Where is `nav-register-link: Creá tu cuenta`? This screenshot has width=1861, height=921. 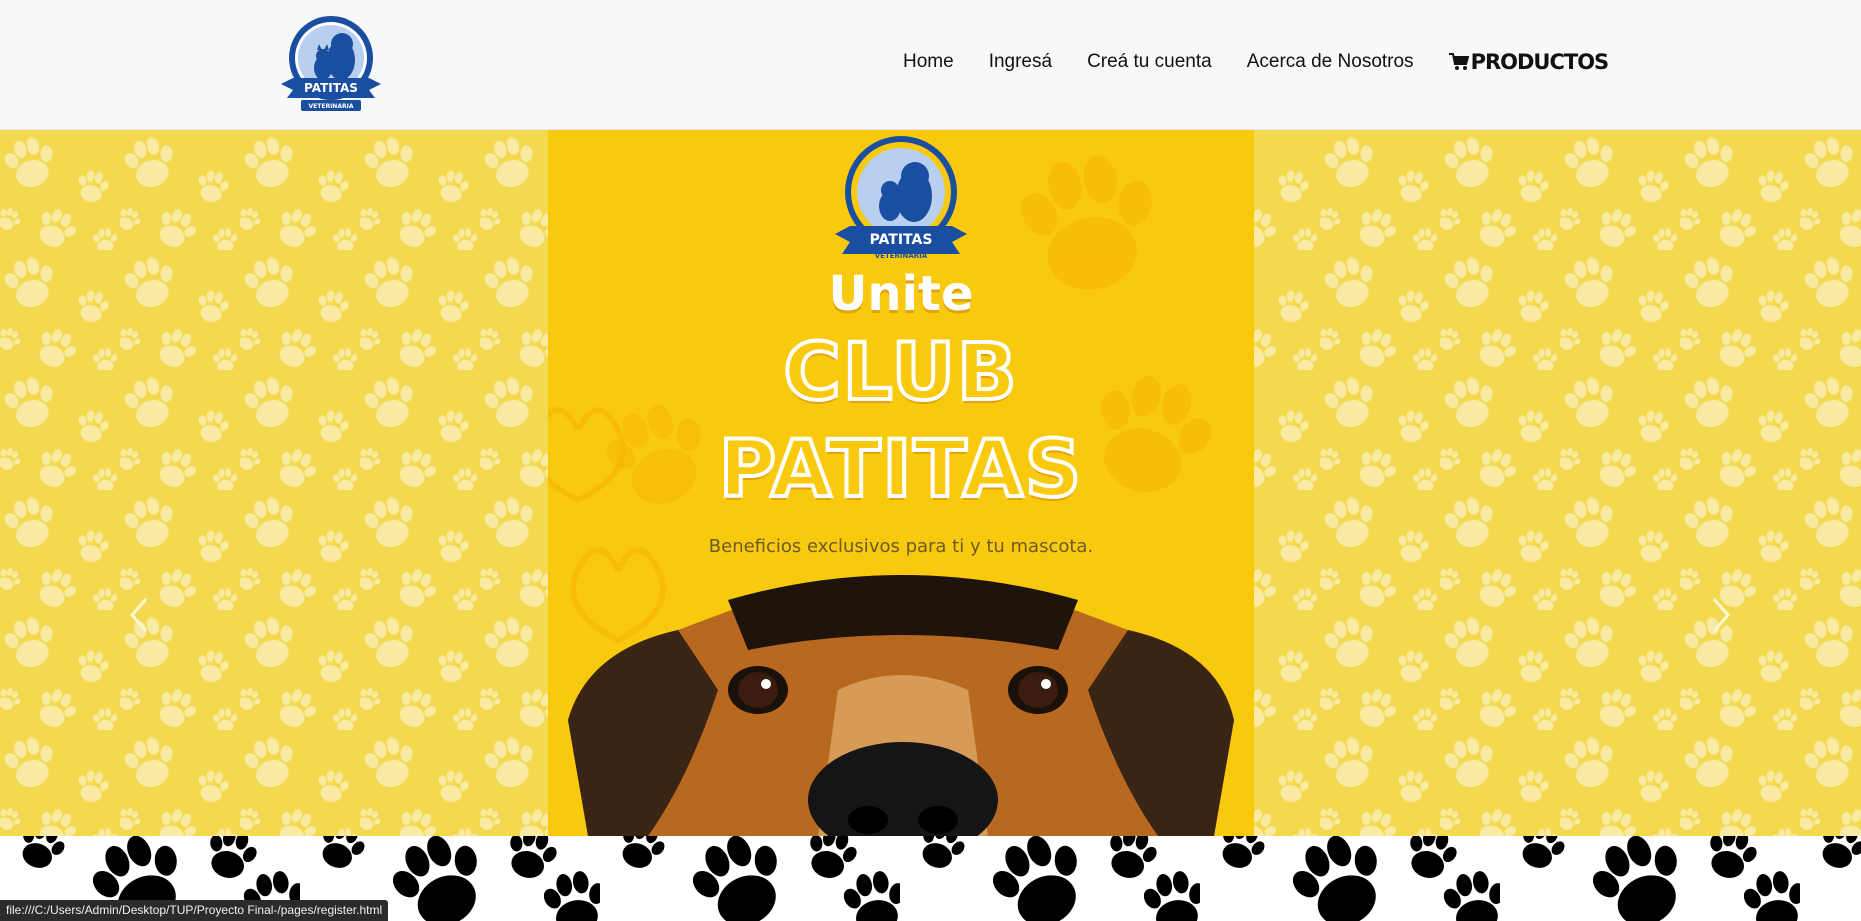
nav-register-link: Creá tu cuenta is located at coordinates (1149, 62).